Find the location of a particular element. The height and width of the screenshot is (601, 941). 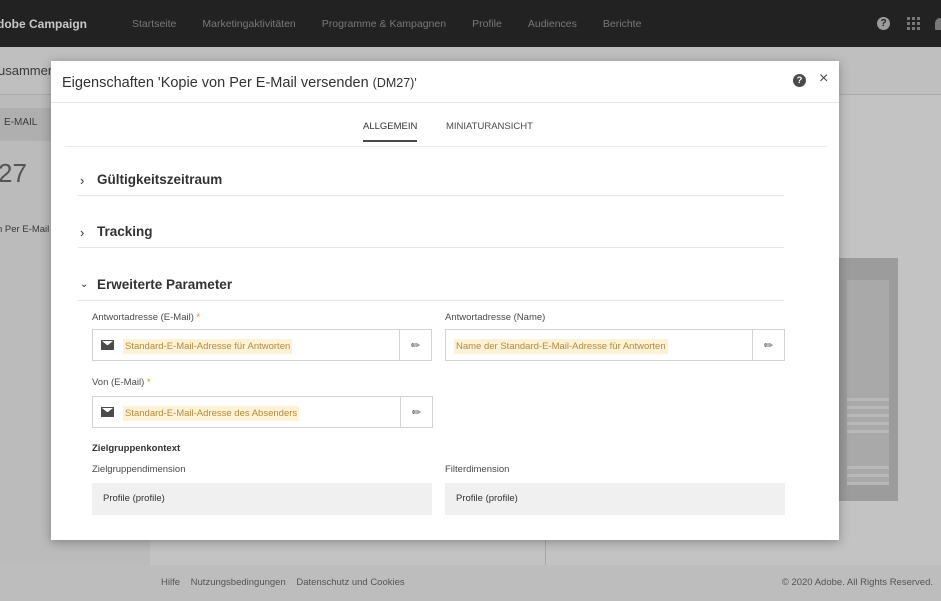

filter-dimension-field: Profile (profile) is located at coordinates (615, 499).